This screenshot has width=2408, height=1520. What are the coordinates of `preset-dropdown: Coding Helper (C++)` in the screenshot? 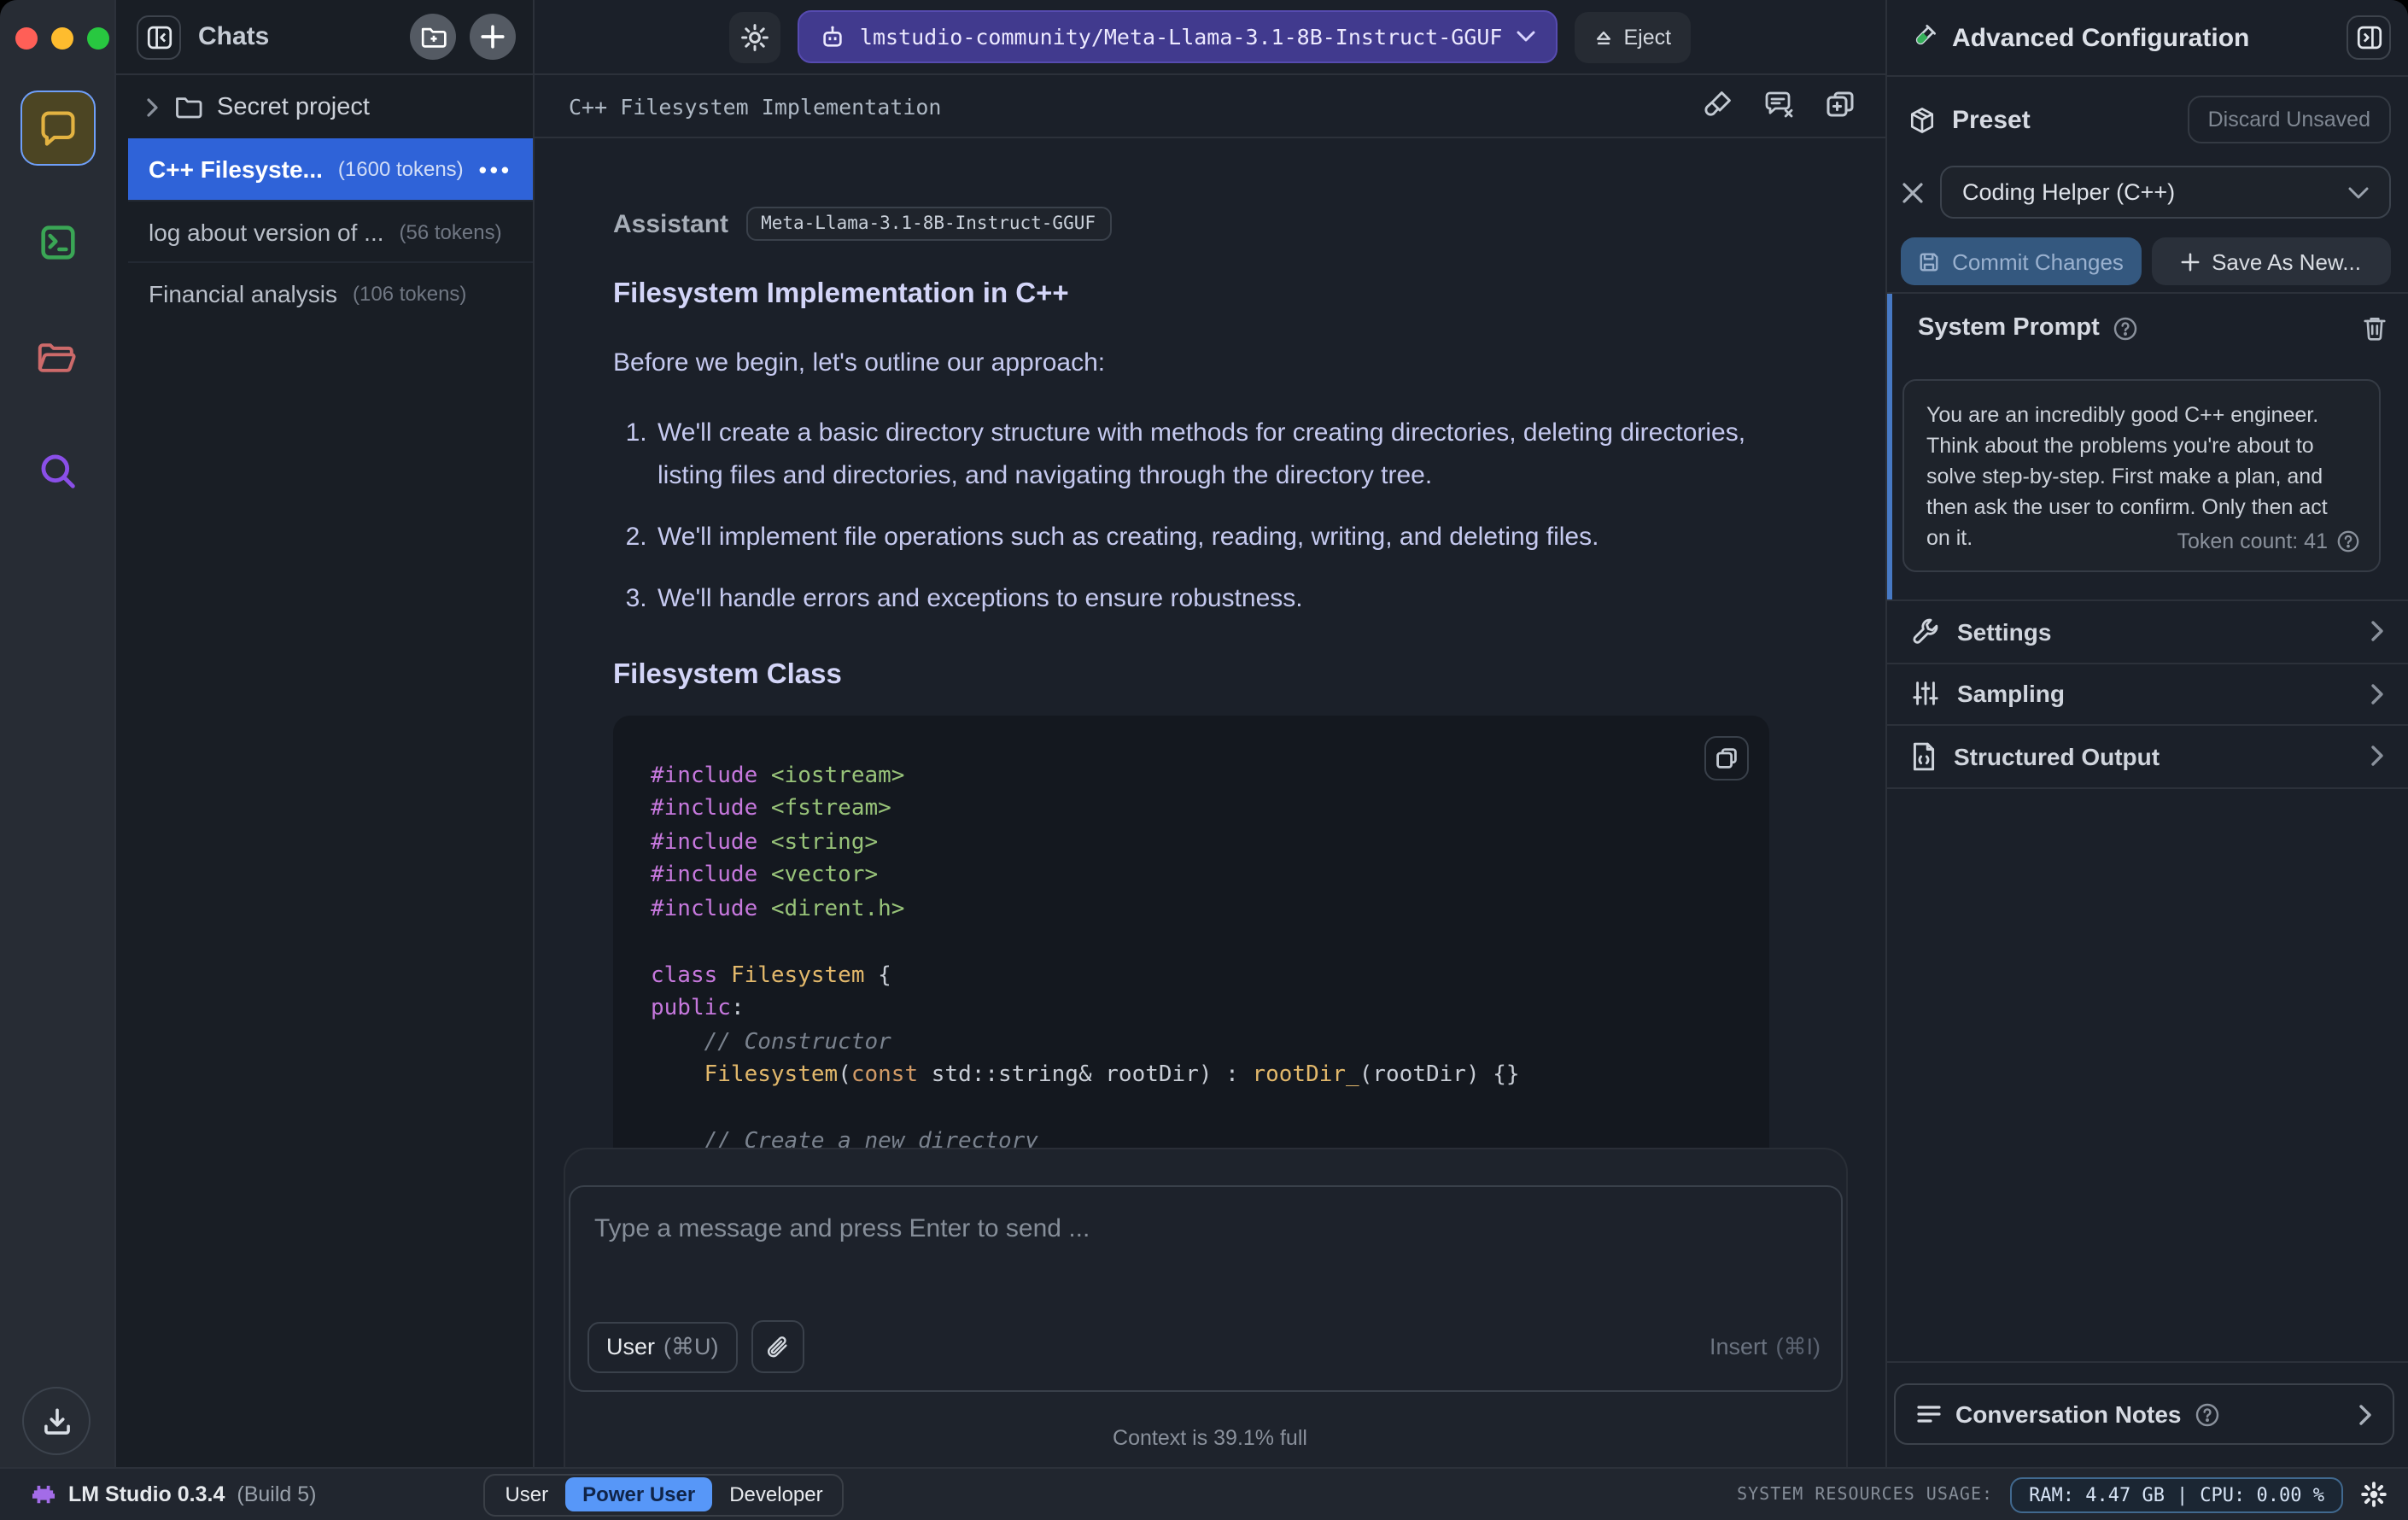 It's located at (2165, 192).